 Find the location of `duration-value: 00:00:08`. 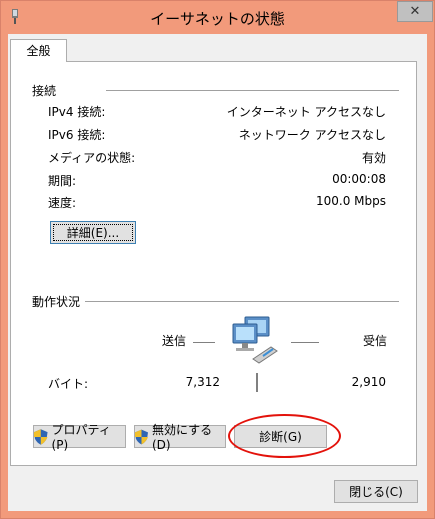

duration-value: 00:00:08 is located at coordinates (359, 179).